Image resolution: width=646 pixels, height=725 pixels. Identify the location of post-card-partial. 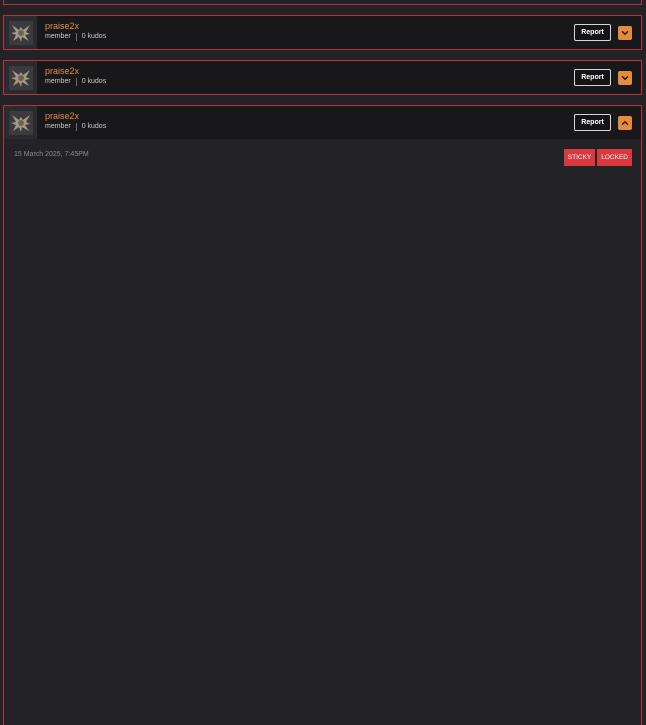
(322, 2).